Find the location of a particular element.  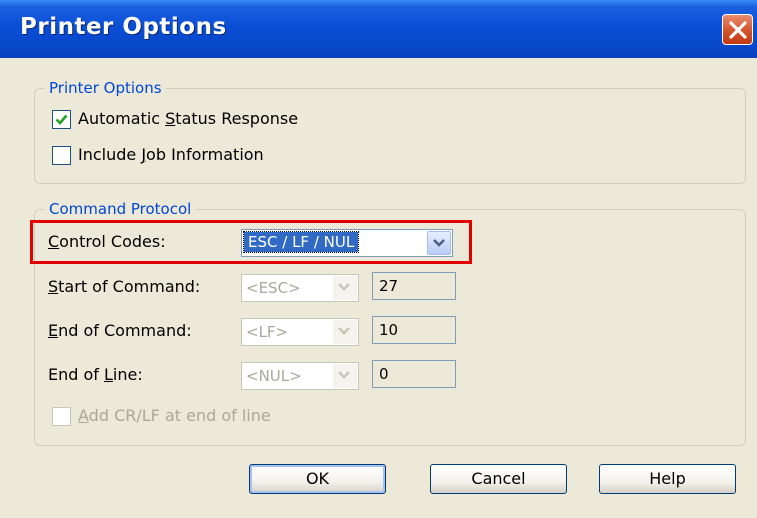

help-button: Help is located at coordinates (667, 479).